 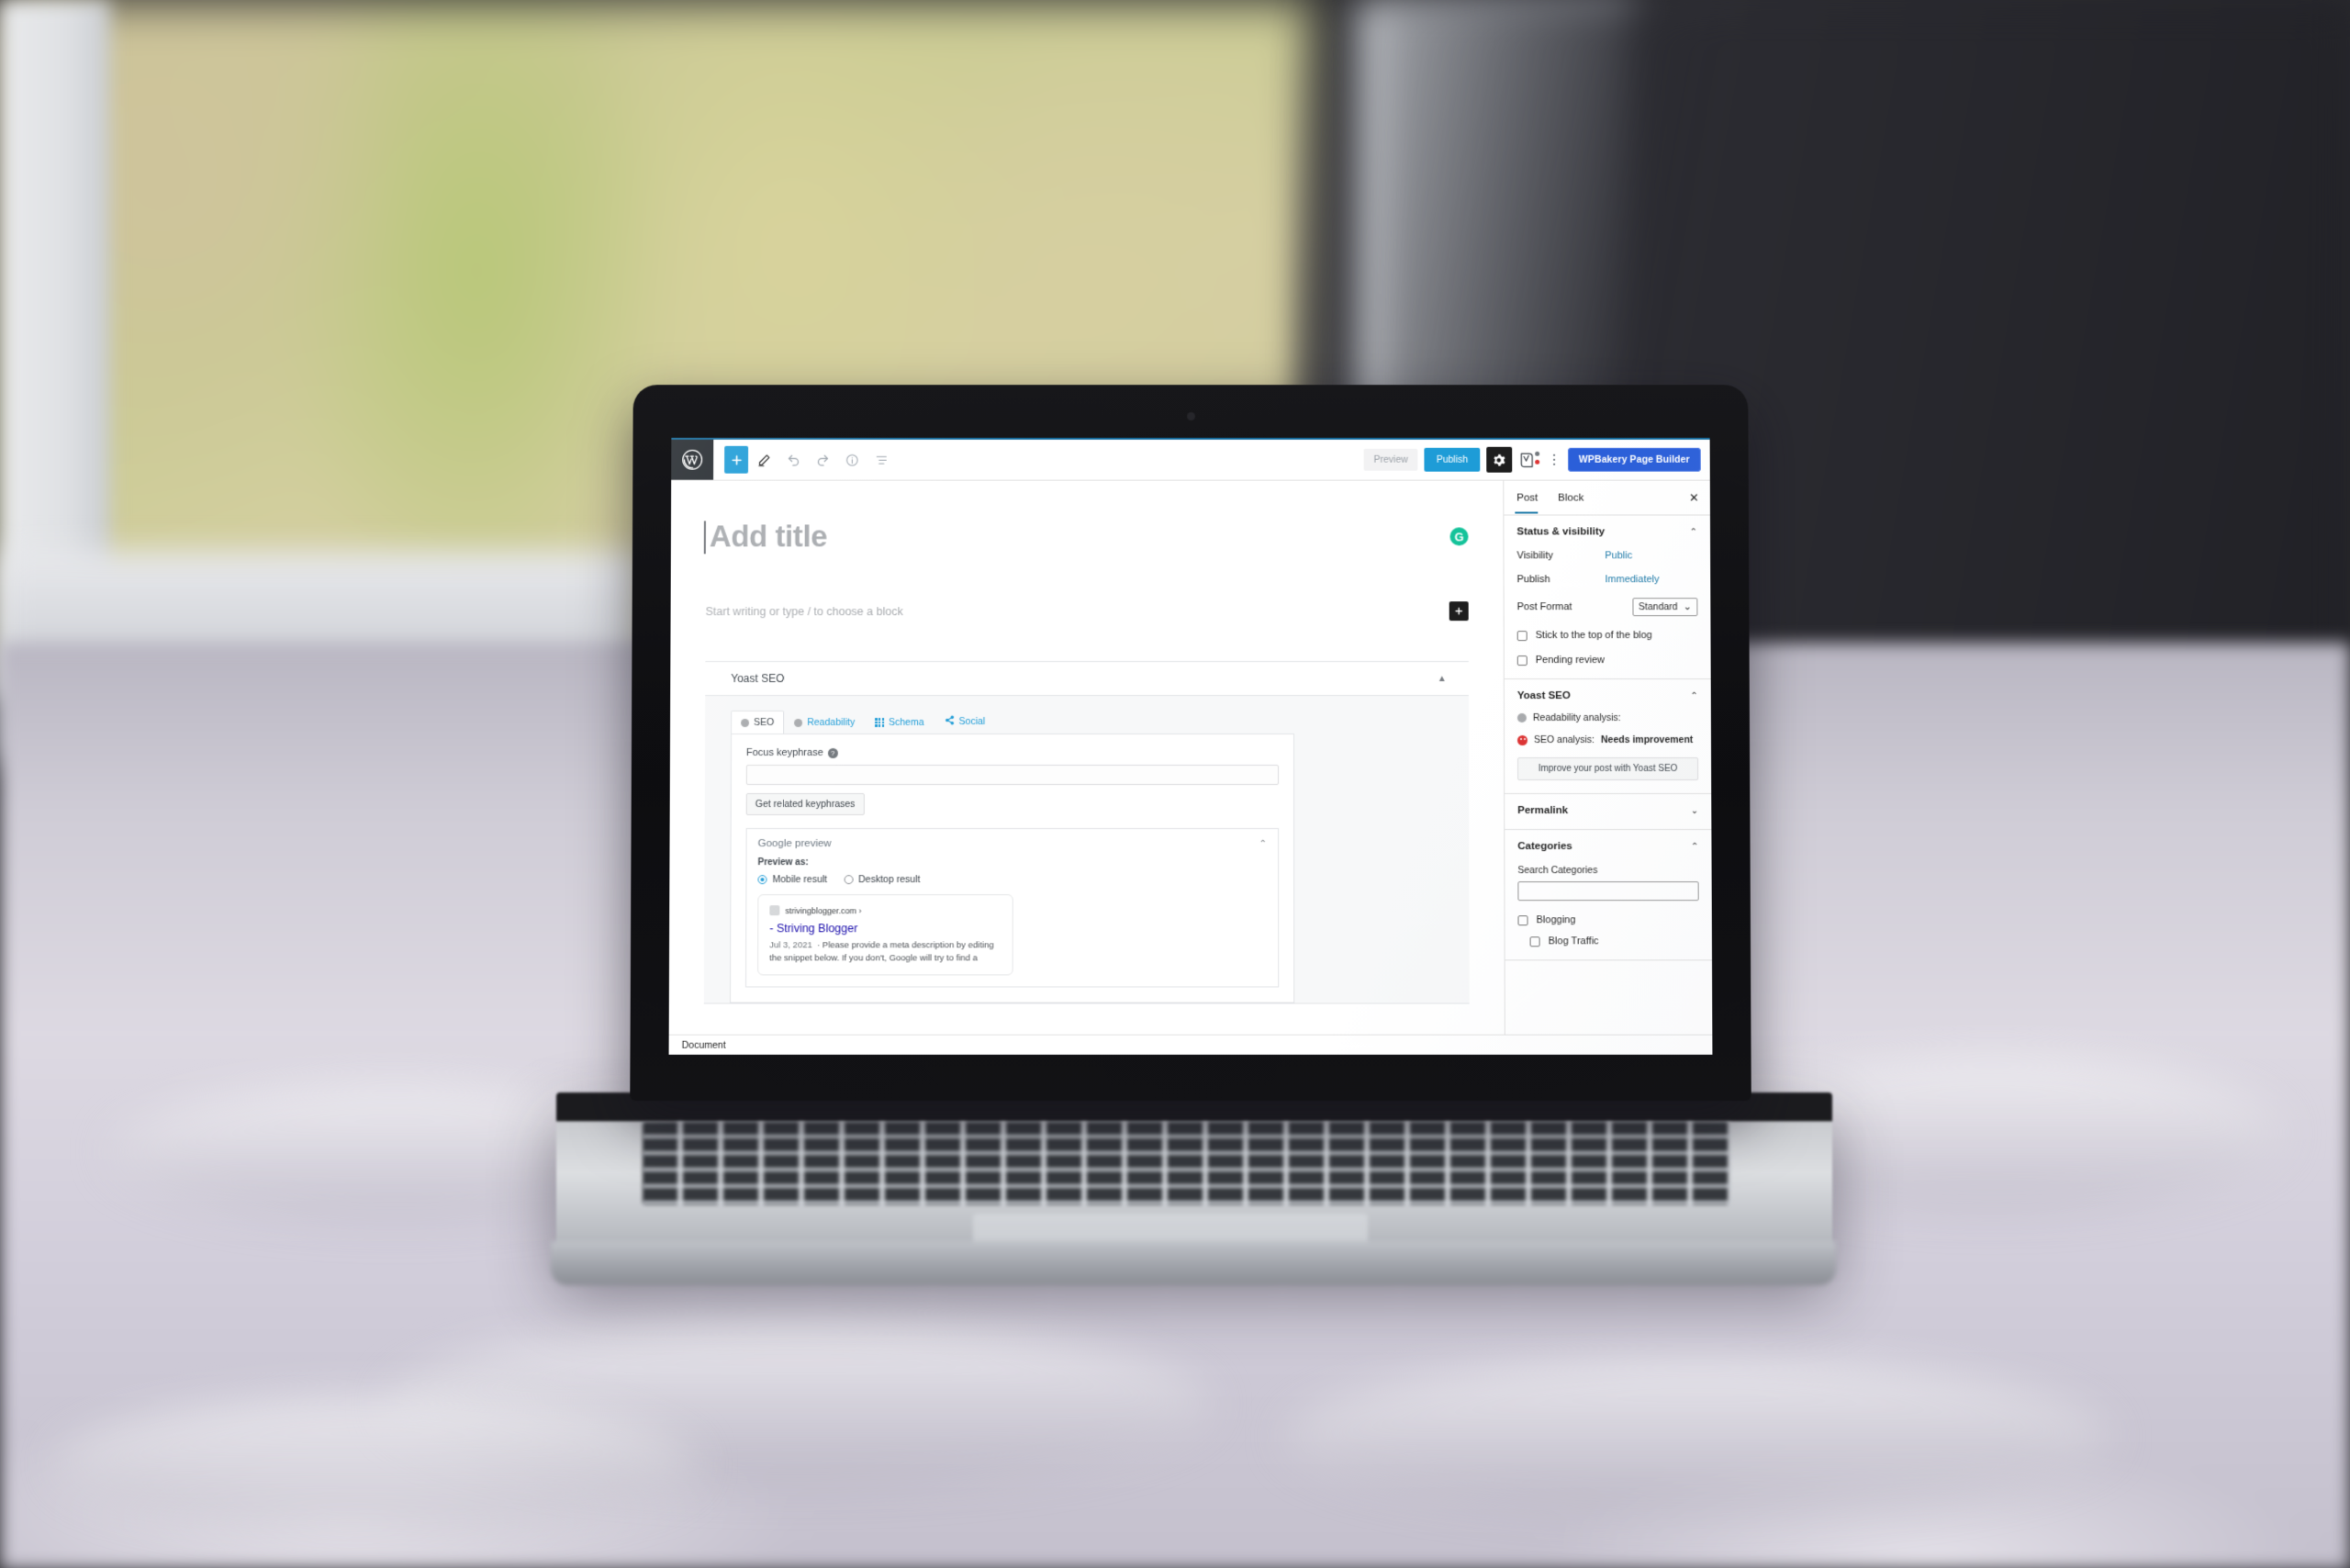 I want to click on status-visibility-header: Status & visibility ⌃, so click(x=1606, y=531).